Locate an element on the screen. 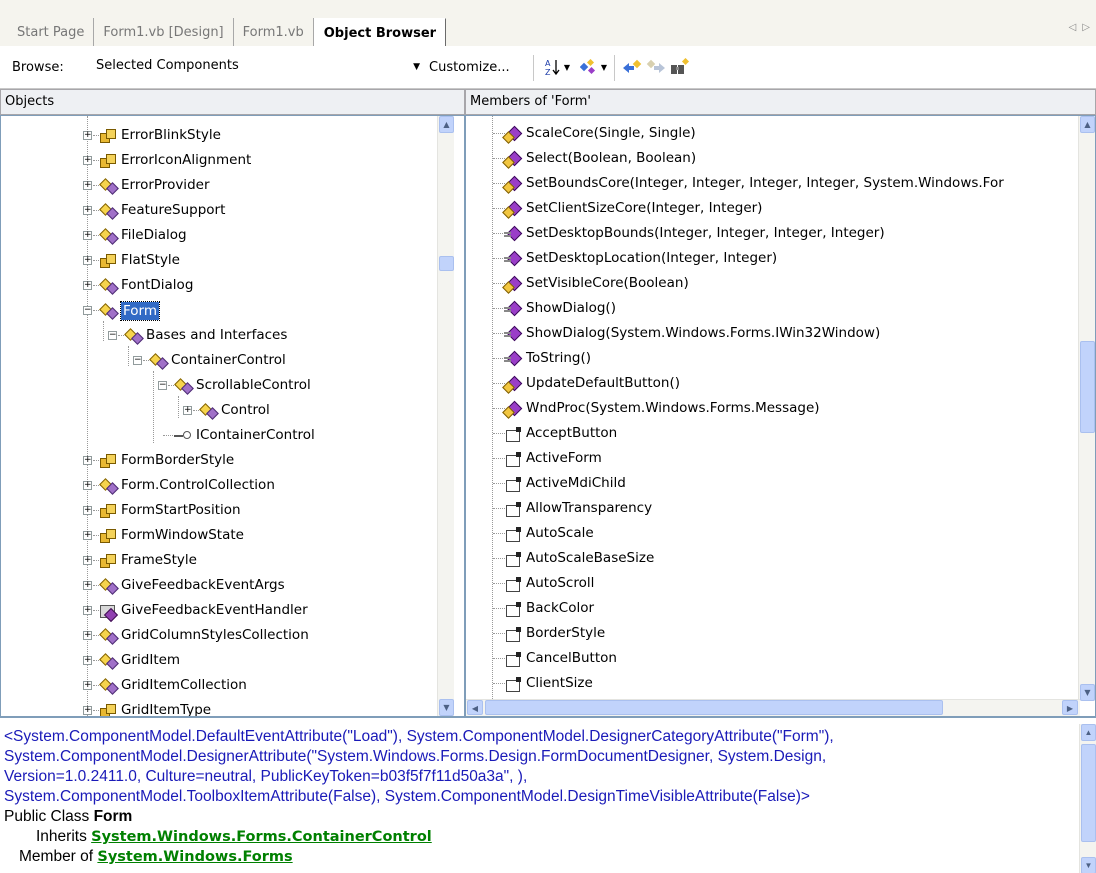 Image resolution: width=1096 pixels, height=873 pixels. browse-dropdown: Selected Components ▼ is located at coordinates (256, 67).